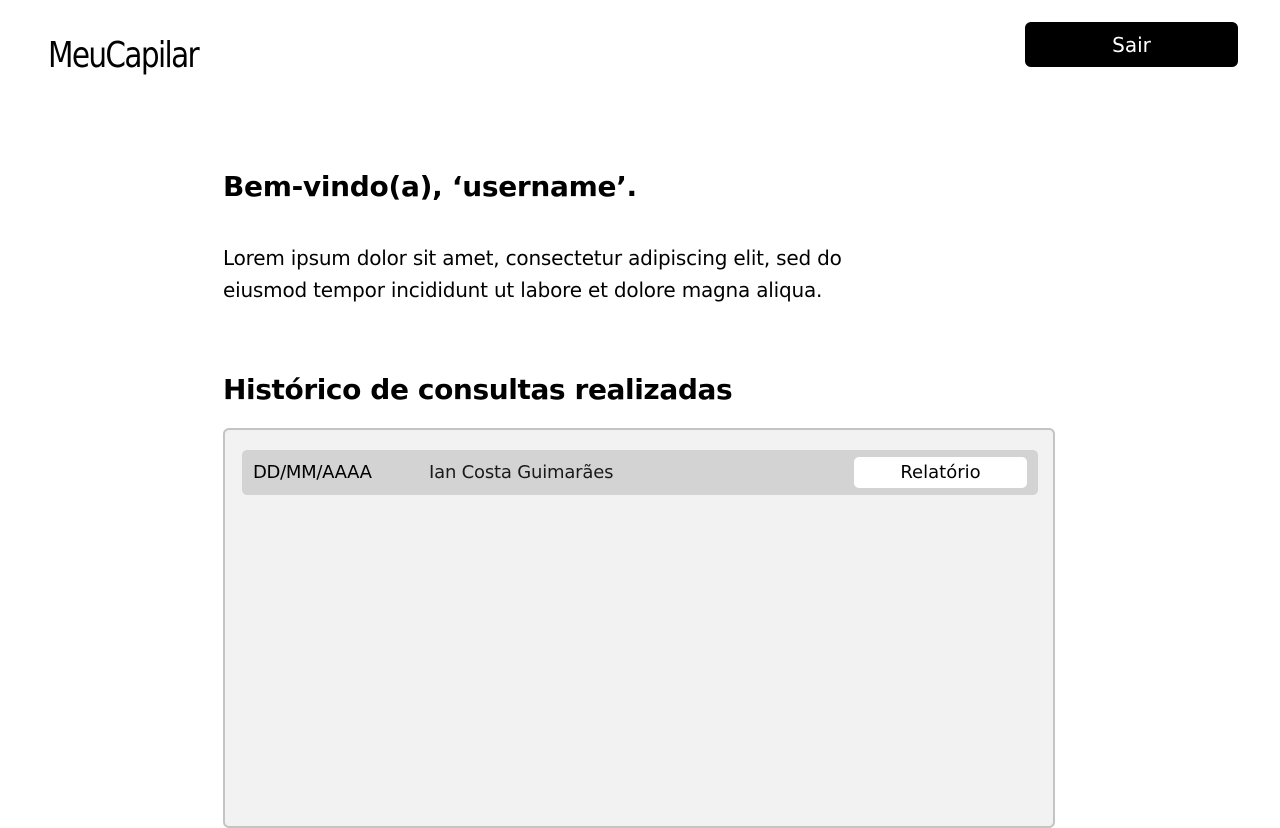 The height and width of the screenshot is (828, 1280). What do you see at coordinates (521, 472) in the screenshot?
I see `client-name: Ian Costa Guimarães` at bounding box center [521, 472].